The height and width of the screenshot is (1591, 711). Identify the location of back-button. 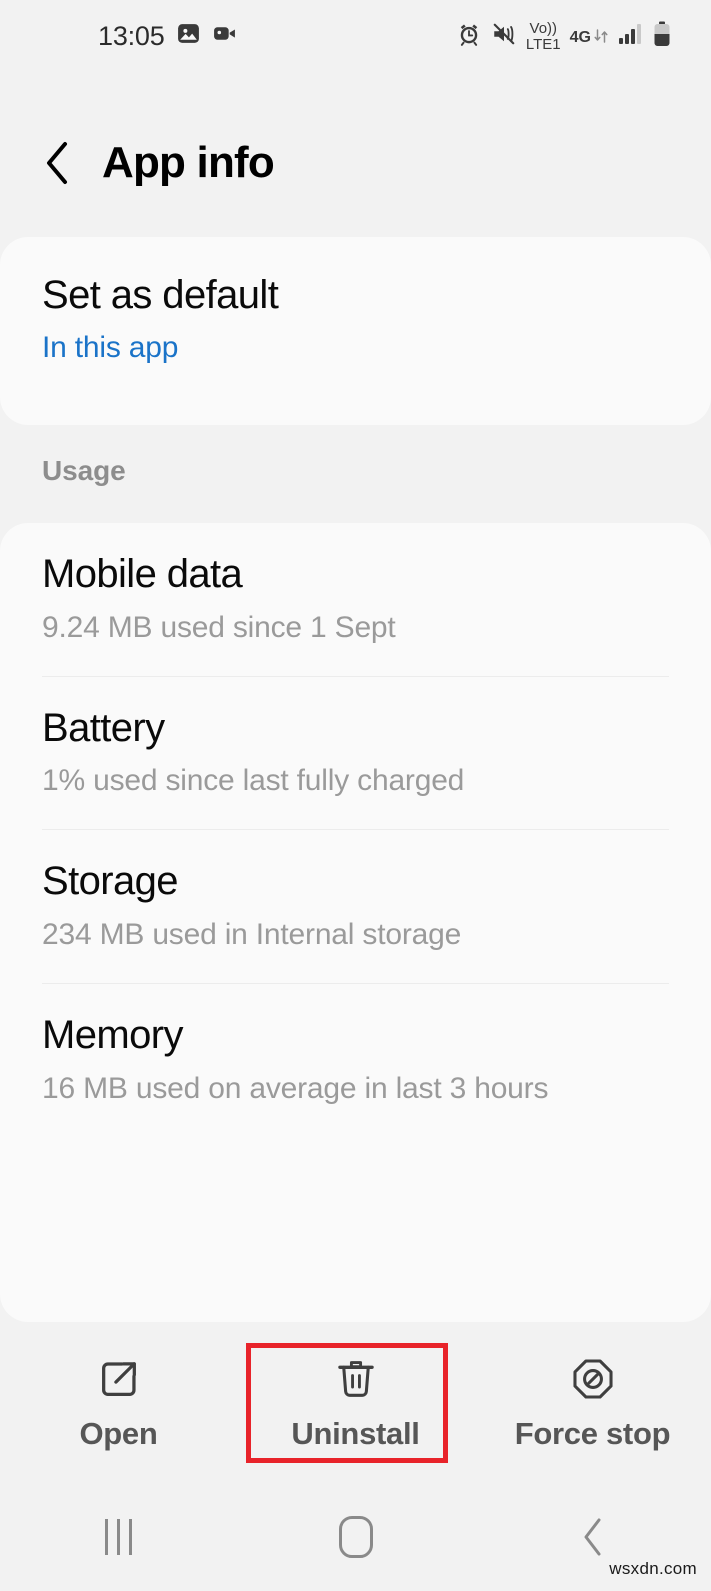
(58, 163).